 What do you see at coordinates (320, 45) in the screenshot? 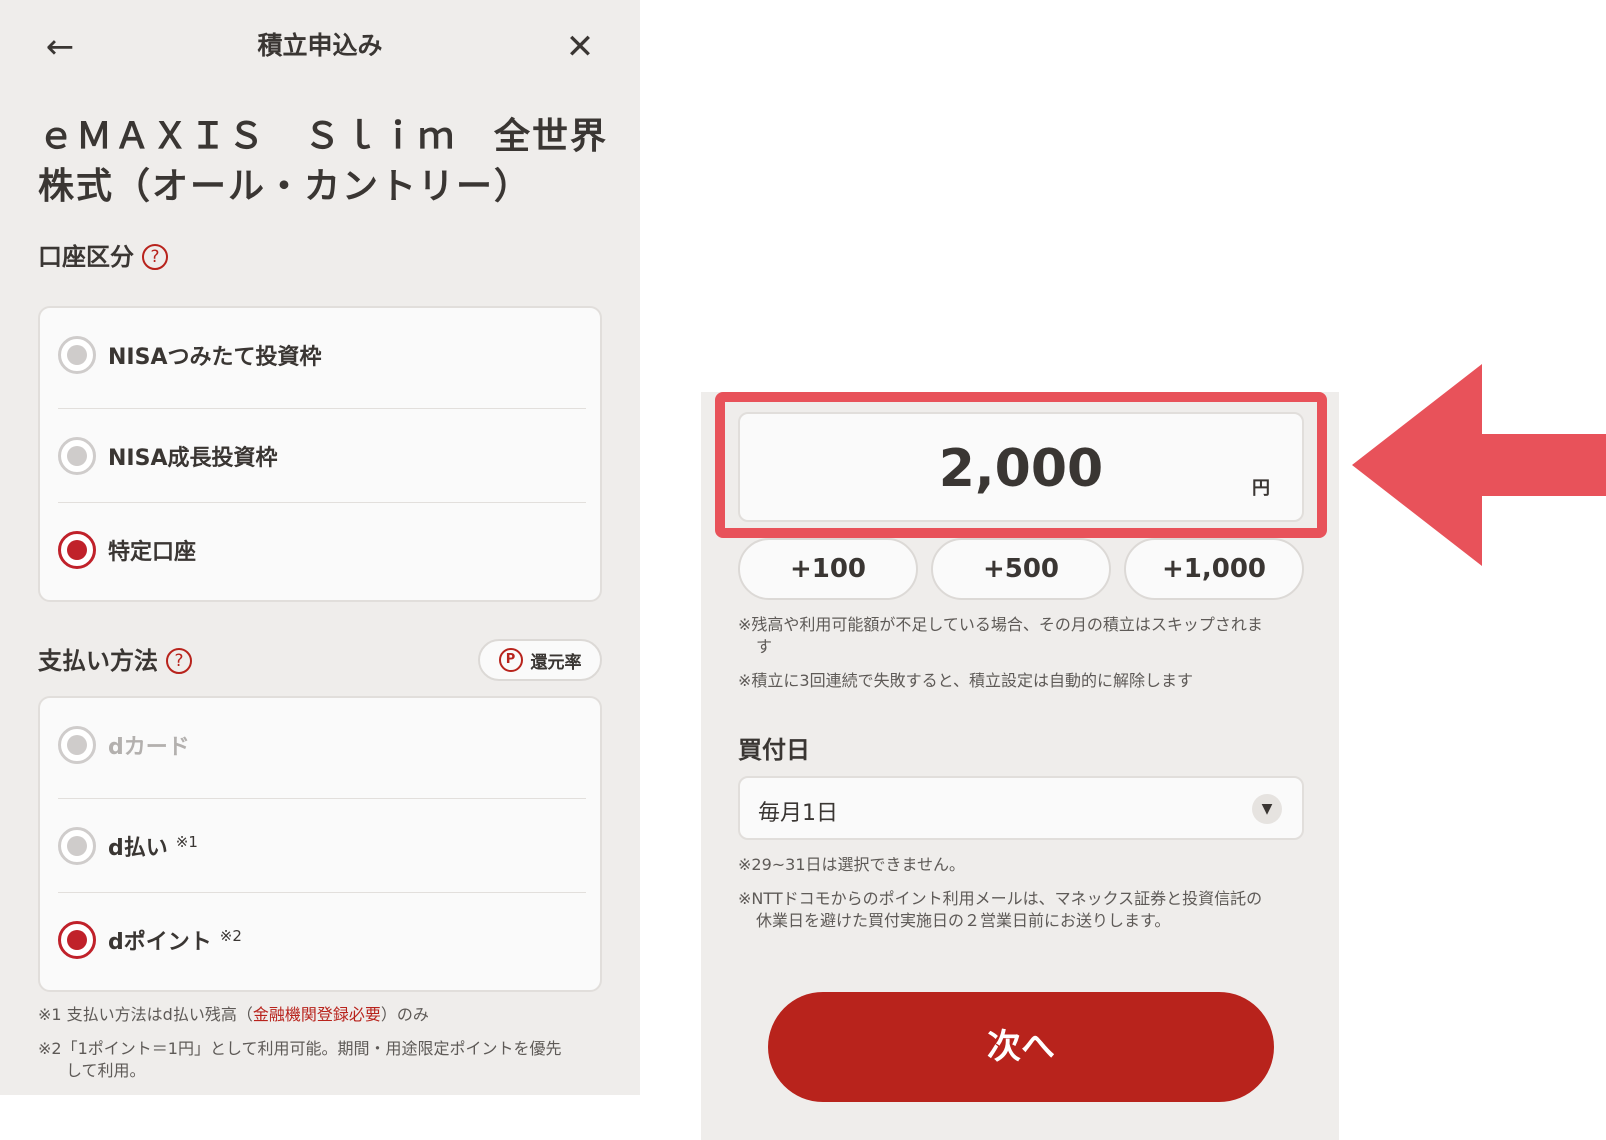
I see `page-title: 積立申込み` at bounding box center [320, 45].